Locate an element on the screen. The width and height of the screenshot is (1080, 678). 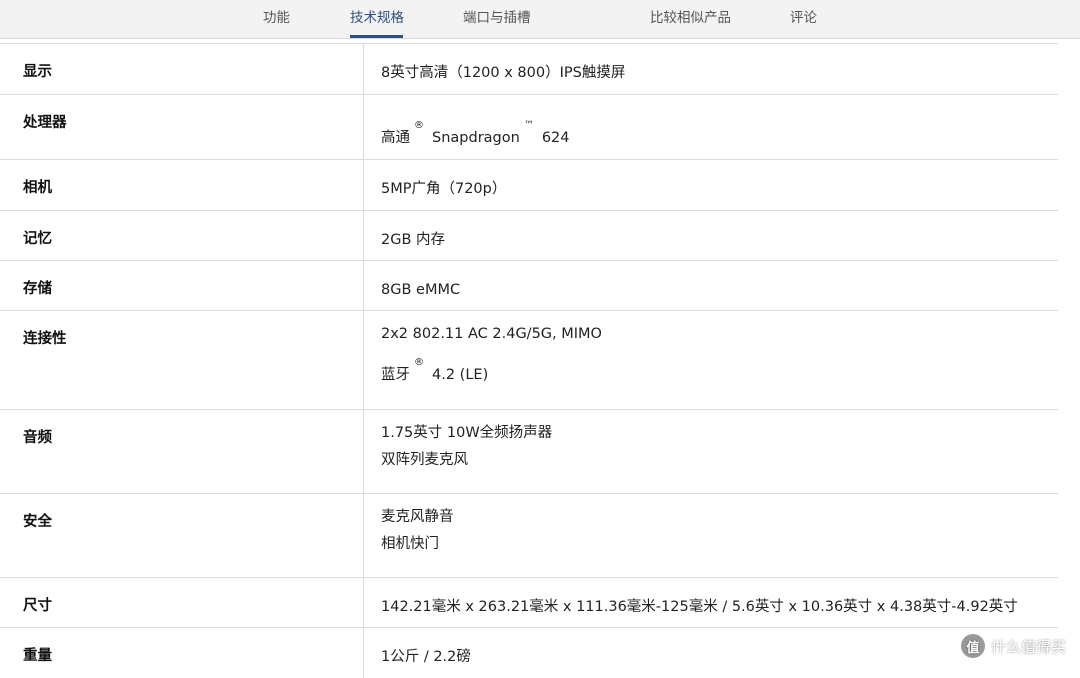
spec-value-text: 5MP广角（720p） is located at coordinates (443, 189).